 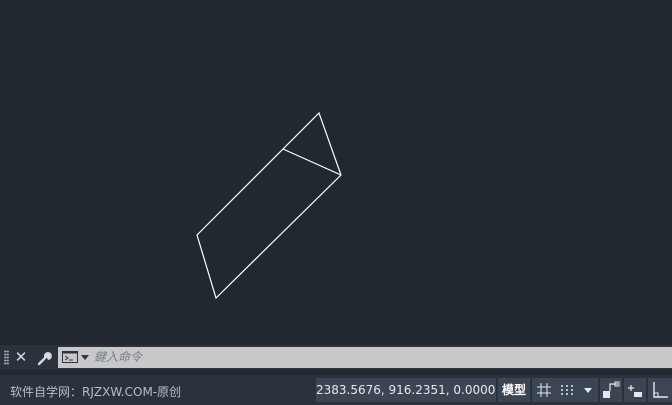 I want to click on dividing-line, so click(x=312, y=162).